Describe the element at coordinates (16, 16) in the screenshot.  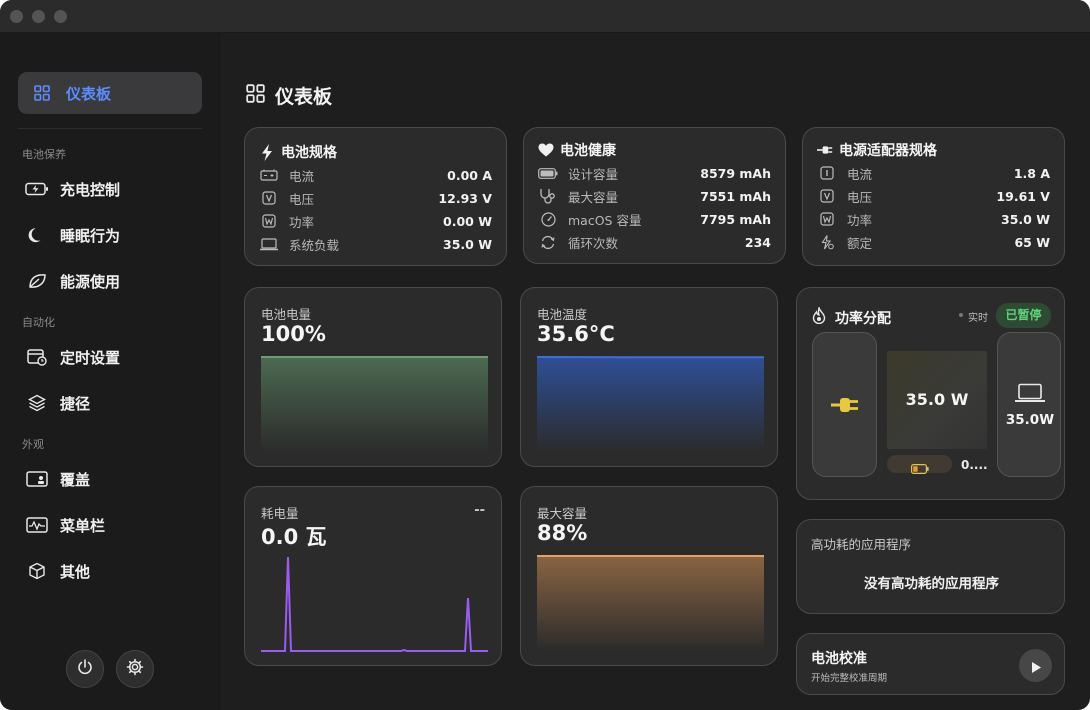
I see `close-window-button` at that location.